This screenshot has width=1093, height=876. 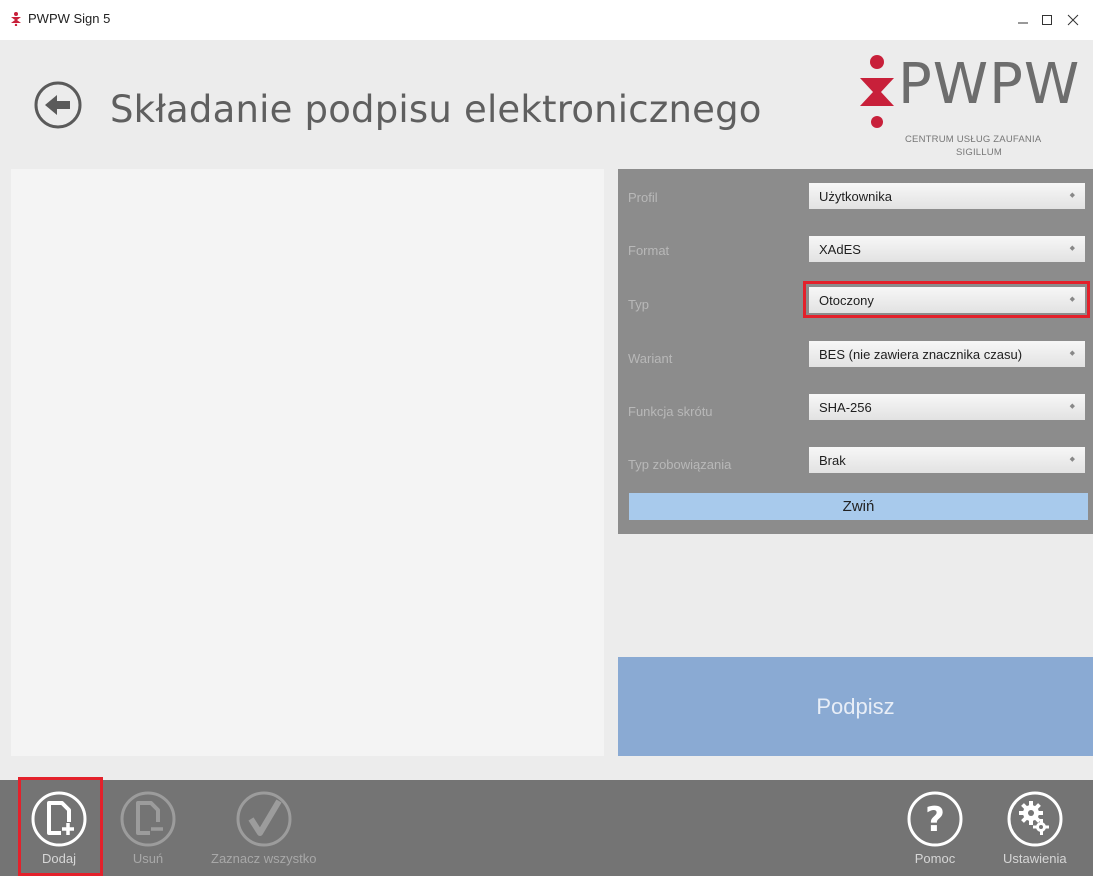 I want to click on remove-button: Usuń, so click(x=148, y=827).